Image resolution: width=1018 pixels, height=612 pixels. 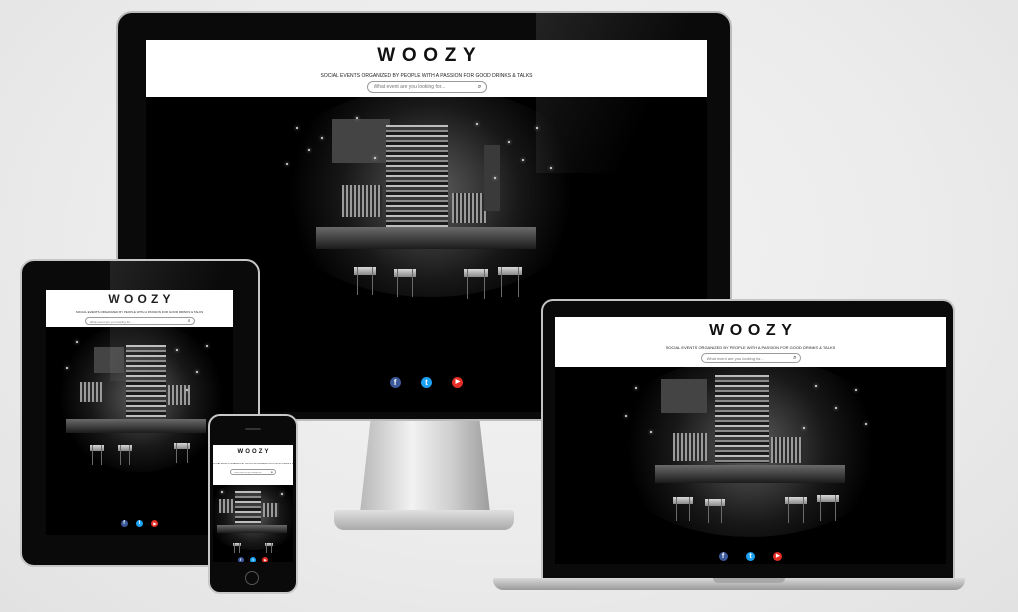 What do you see at coordinates (253, 429) in the screenshot?
I see `phone-speaker` at bounding box center [253, 429].